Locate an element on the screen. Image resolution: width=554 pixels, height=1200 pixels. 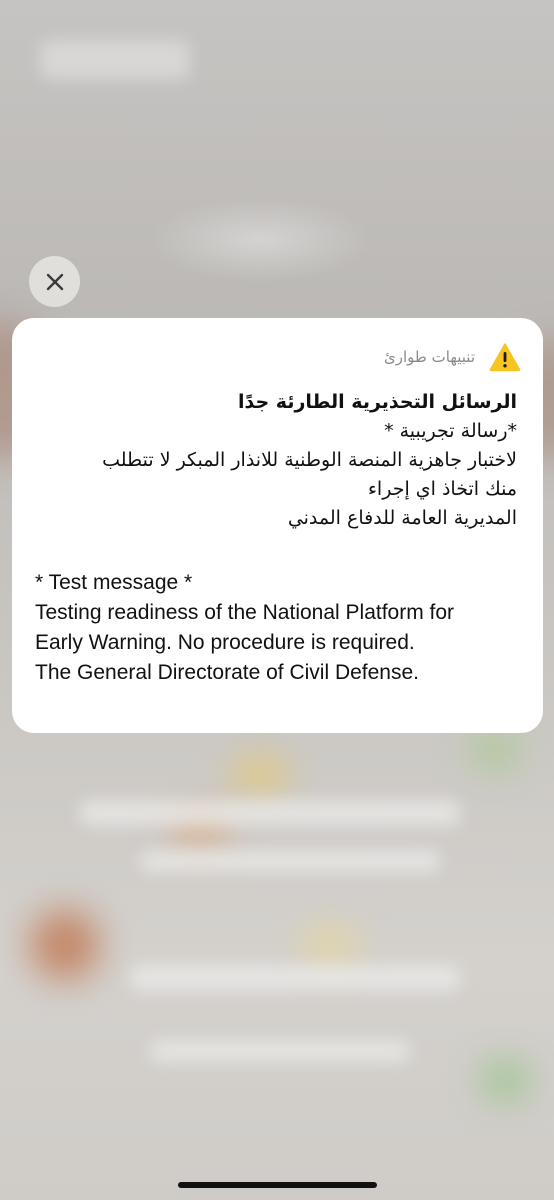
close-button is located at coordinates (54, 281).